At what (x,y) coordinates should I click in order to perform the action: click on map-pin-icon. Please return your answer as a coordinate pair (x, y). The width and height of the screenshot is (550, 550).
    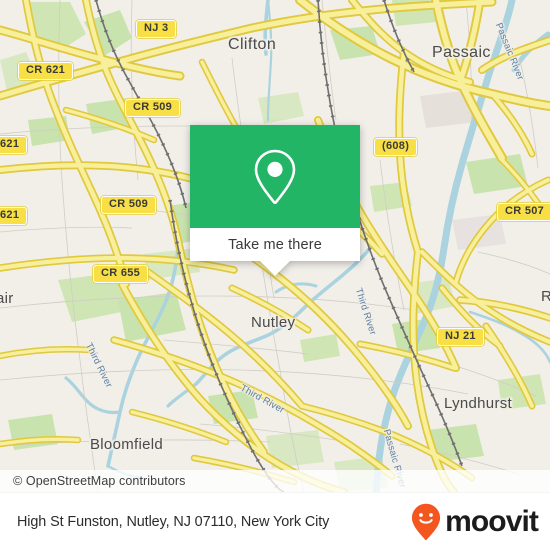
    Looking at the image, I should click on (275, 176).